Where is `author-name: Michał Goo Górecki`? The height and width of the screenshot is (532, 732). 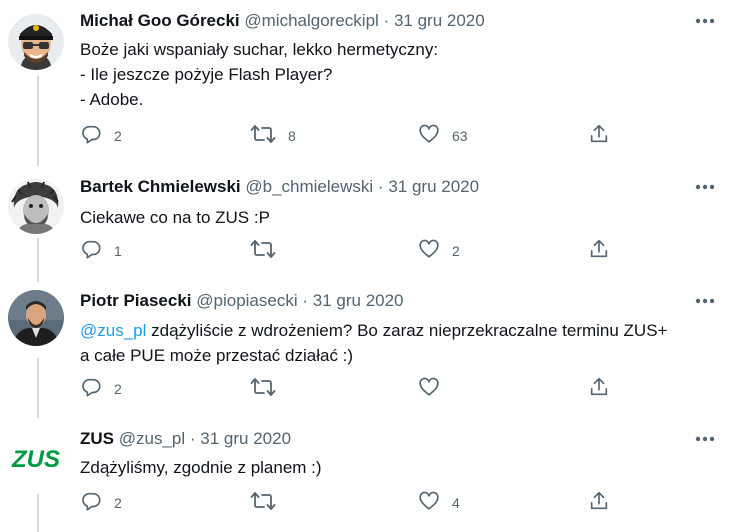
author-name: Michał Goo Górecki is located at coordinates (160, 20).